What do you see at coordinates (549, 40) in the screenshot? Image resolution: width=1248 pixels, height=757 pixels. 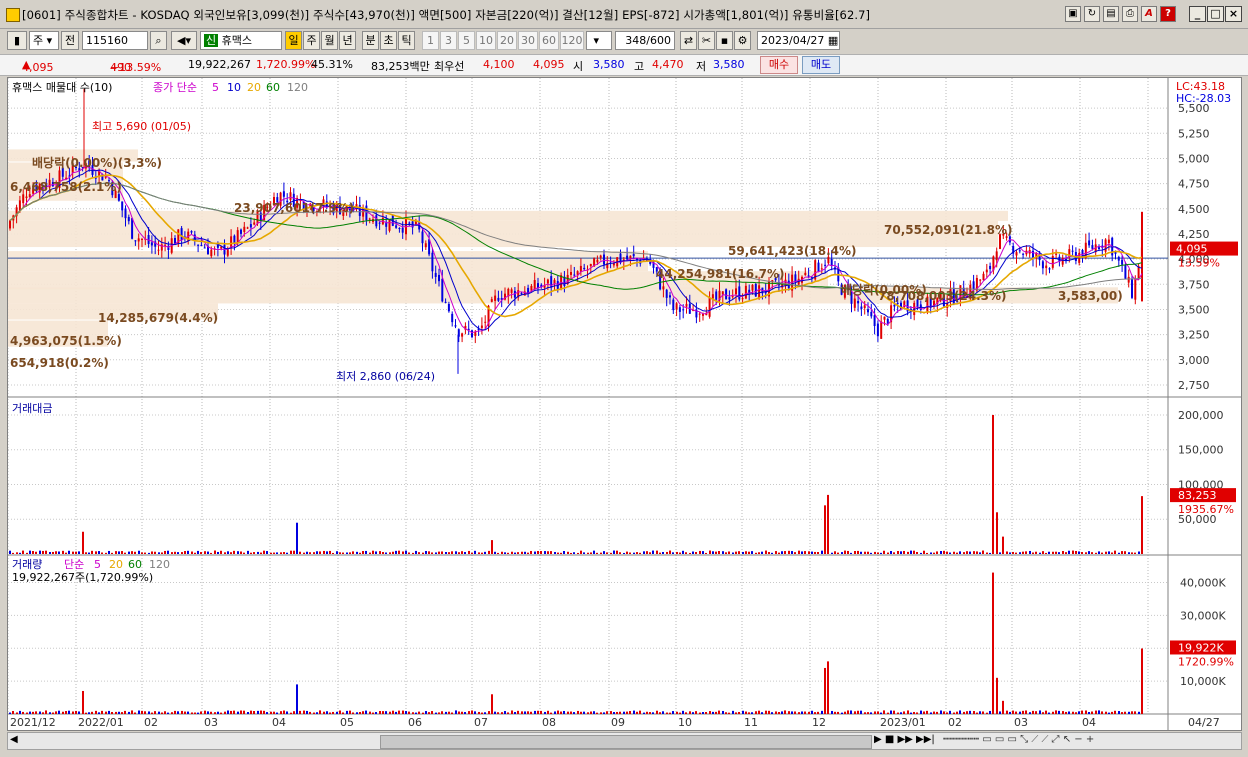 I see `interval-60: 60` at bounding box center [549, 40].